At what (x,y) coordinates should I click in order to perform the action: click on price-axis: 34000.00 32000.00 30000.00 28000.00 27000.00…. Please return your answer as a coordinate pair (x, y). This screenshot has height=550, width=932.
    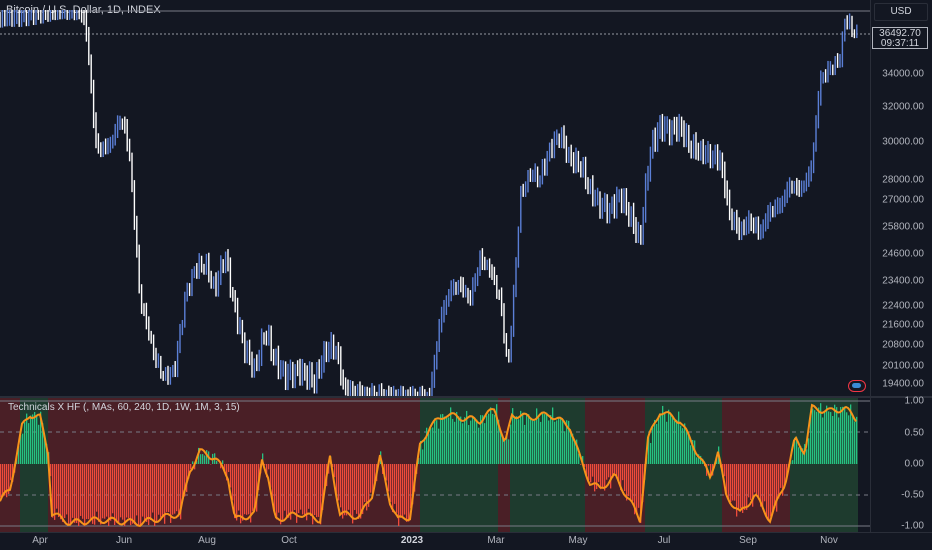
    Looking at the image, I should click on (901, 266).